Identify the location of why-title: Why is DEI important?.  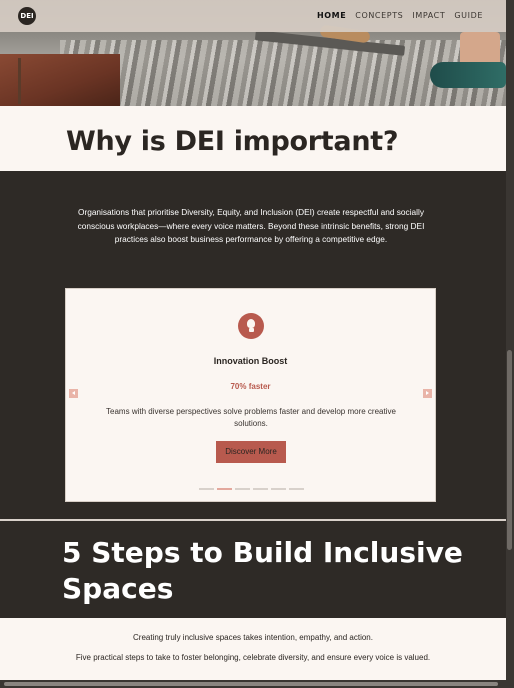
(232, 141).